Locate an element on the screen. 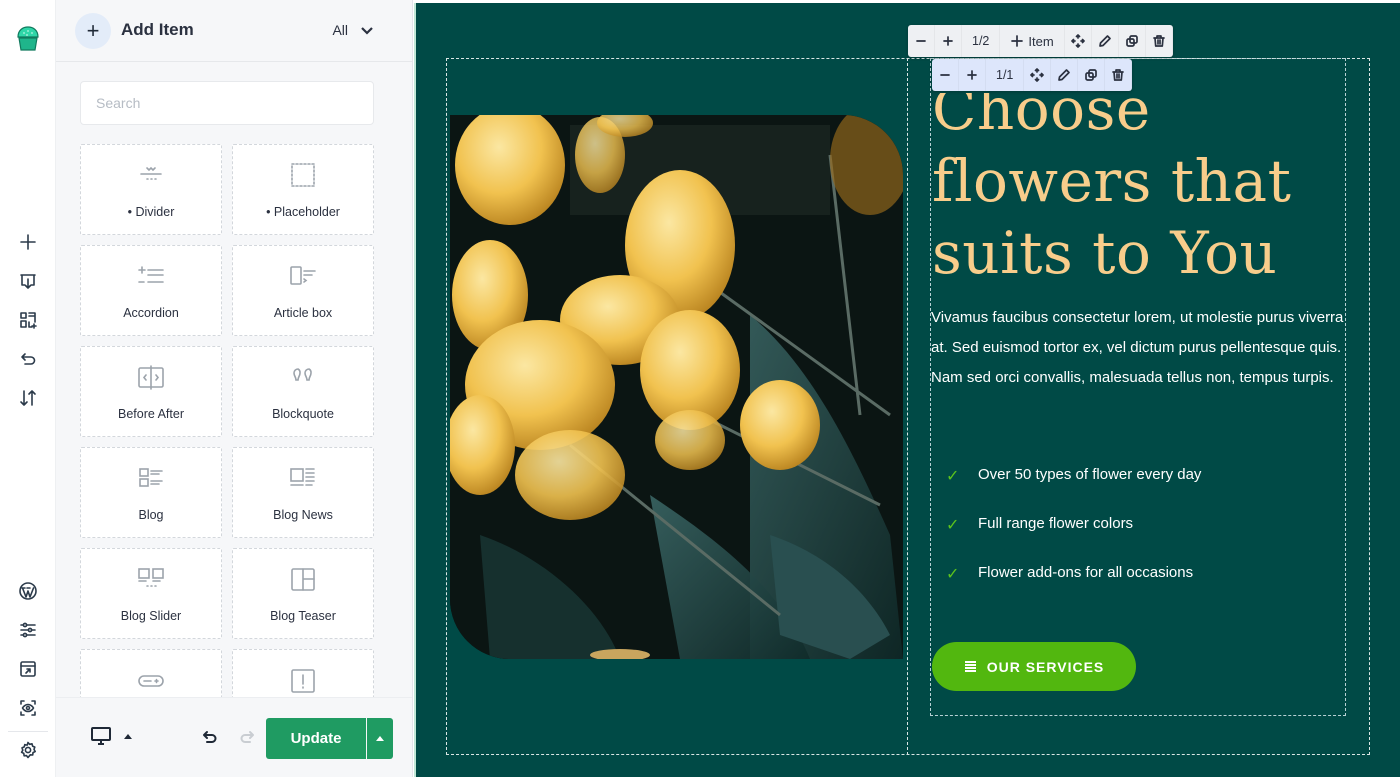  panel-title: Add Item is located at coordinates (157, 29).